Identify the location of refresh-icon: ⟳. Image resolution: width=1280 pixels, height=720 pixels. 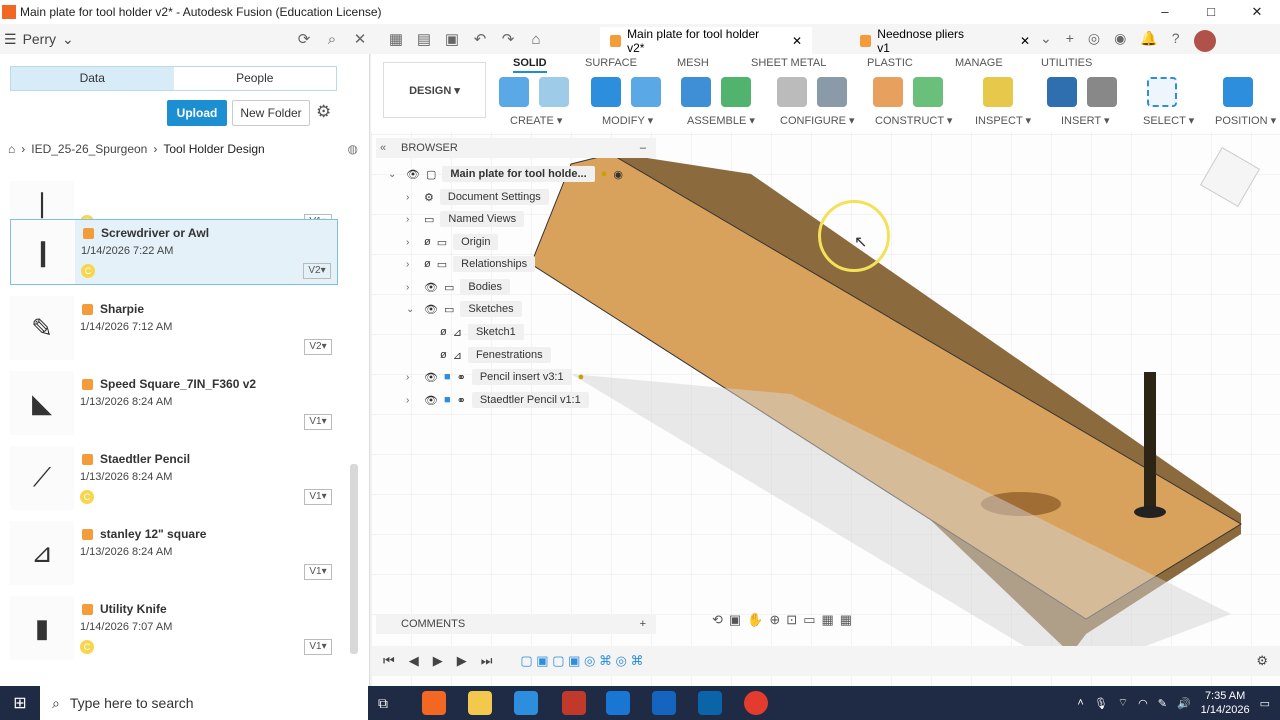
(304, 39).